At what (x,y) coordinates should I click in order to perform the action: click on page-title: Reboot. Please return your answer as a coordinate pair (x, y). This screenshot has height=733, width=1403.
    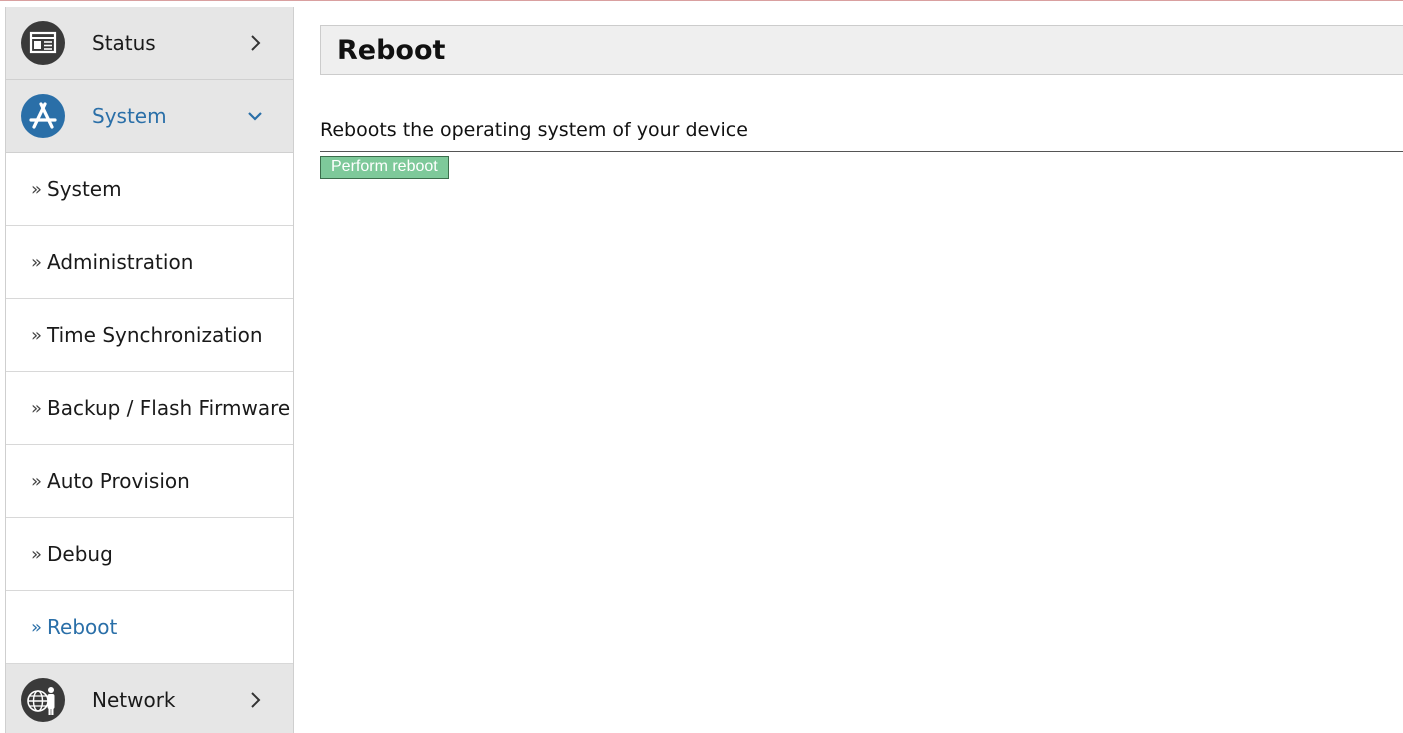
    Looking at the image, I should click on (391, 50).